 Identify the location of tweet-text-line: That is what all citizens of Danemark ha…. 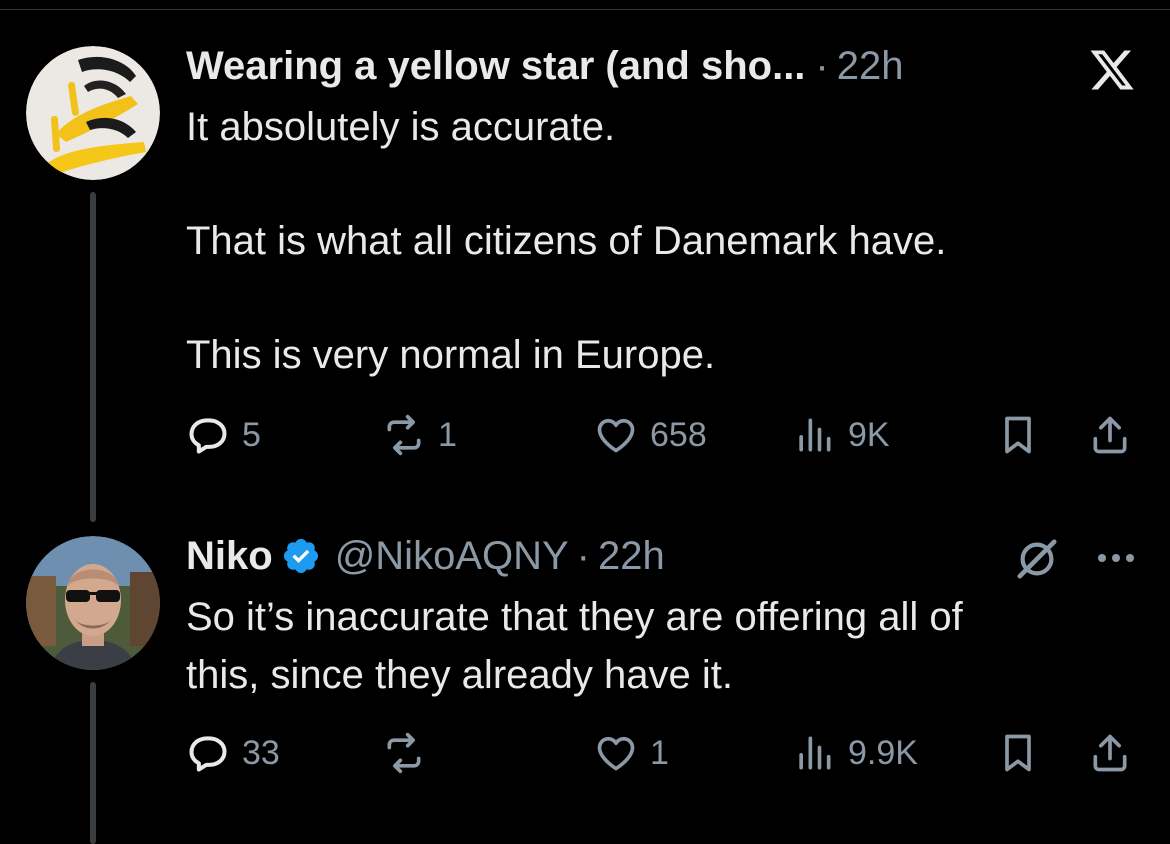
(566, 241).